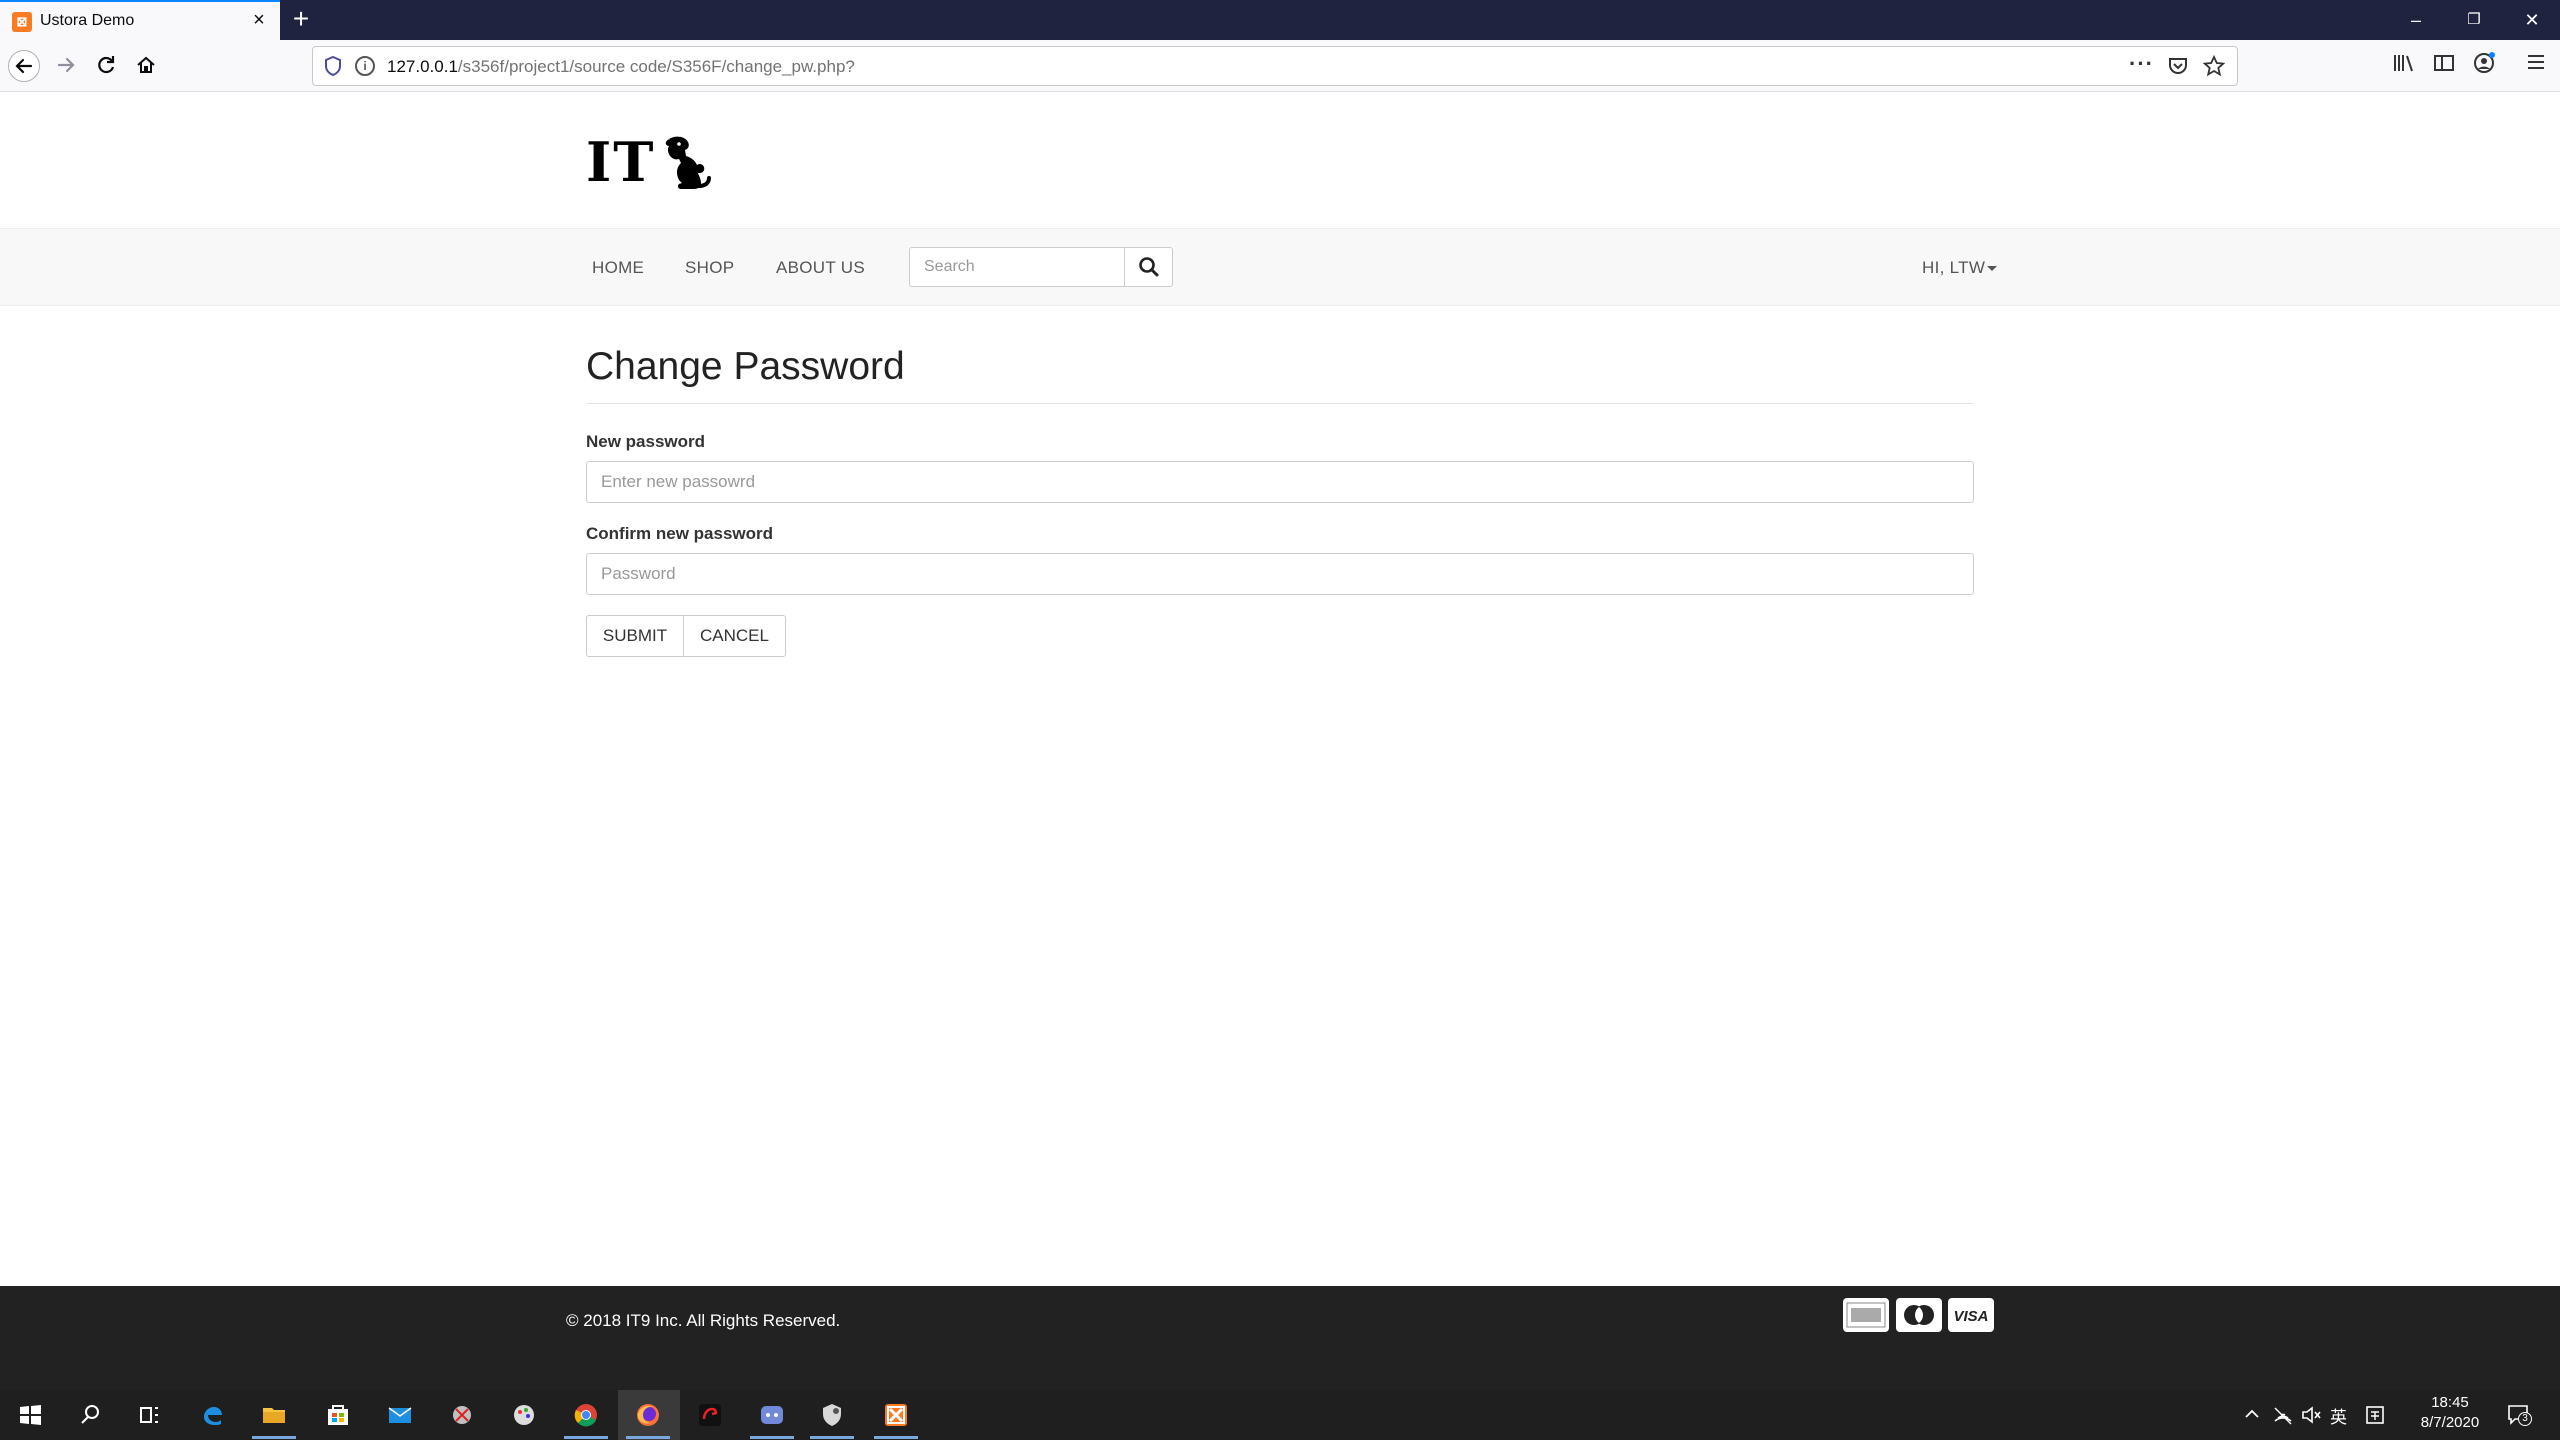 The width and height of the screenshot is (2560, 1440). Describe the element at coordinates (896, 1415) in the screenshot. I see `xampp-icon` at that location.